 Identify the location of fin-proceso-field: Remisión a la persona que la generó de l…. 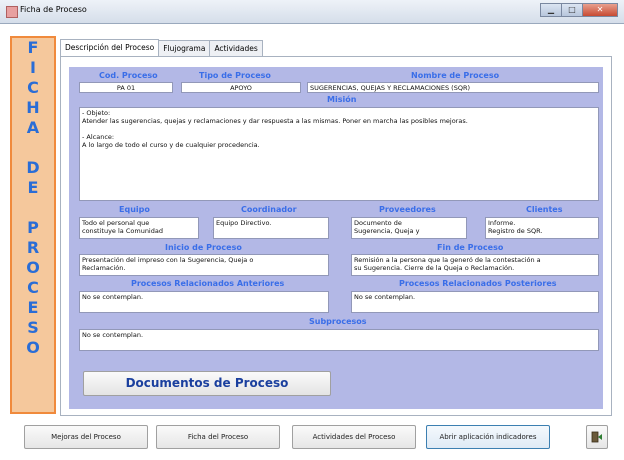
(475, 265).